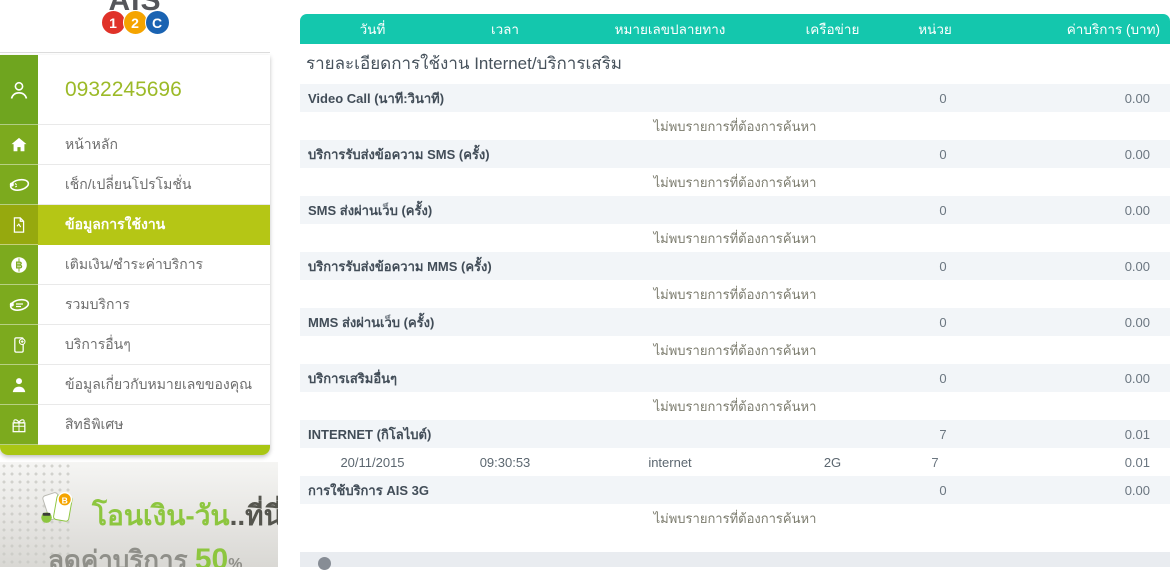 The height and width of the screenshot is (570, 1170). I want to click on category-label: SMS ส่งผ่านเว็บ (ครั้ง), so click(370, 210).